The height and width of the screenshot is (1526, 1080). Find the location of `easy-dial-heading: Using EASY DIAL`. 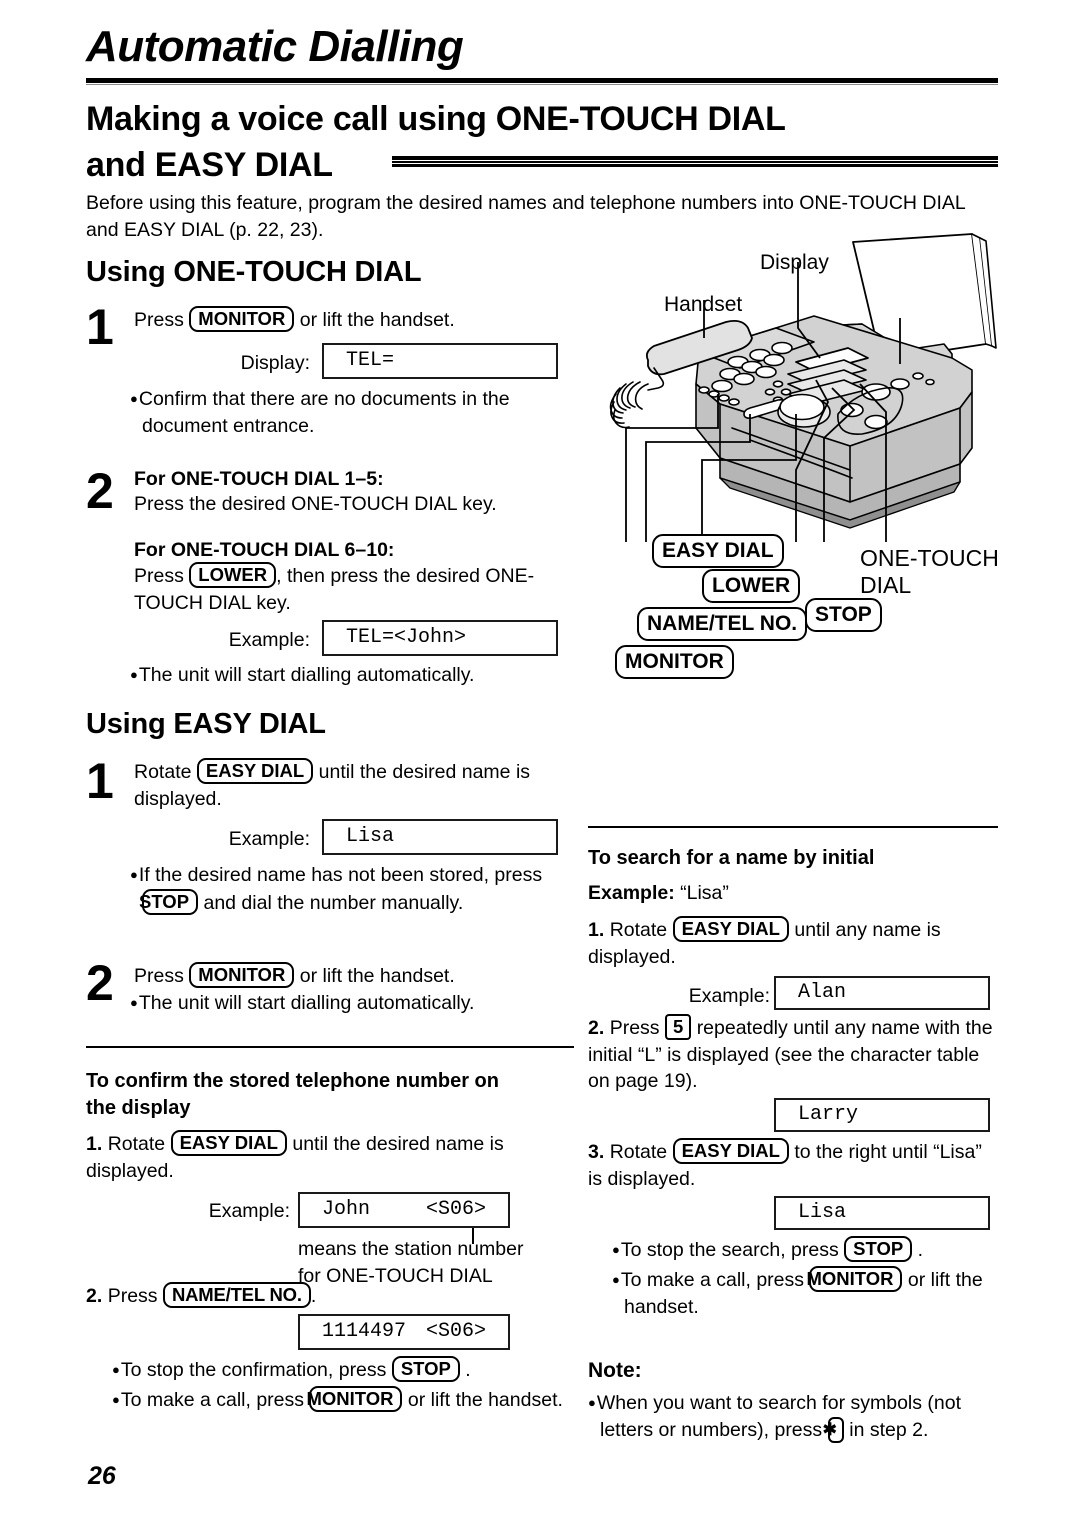

easy-dial-heading: Using EASY DIAL is located at coordinates (206, 724).